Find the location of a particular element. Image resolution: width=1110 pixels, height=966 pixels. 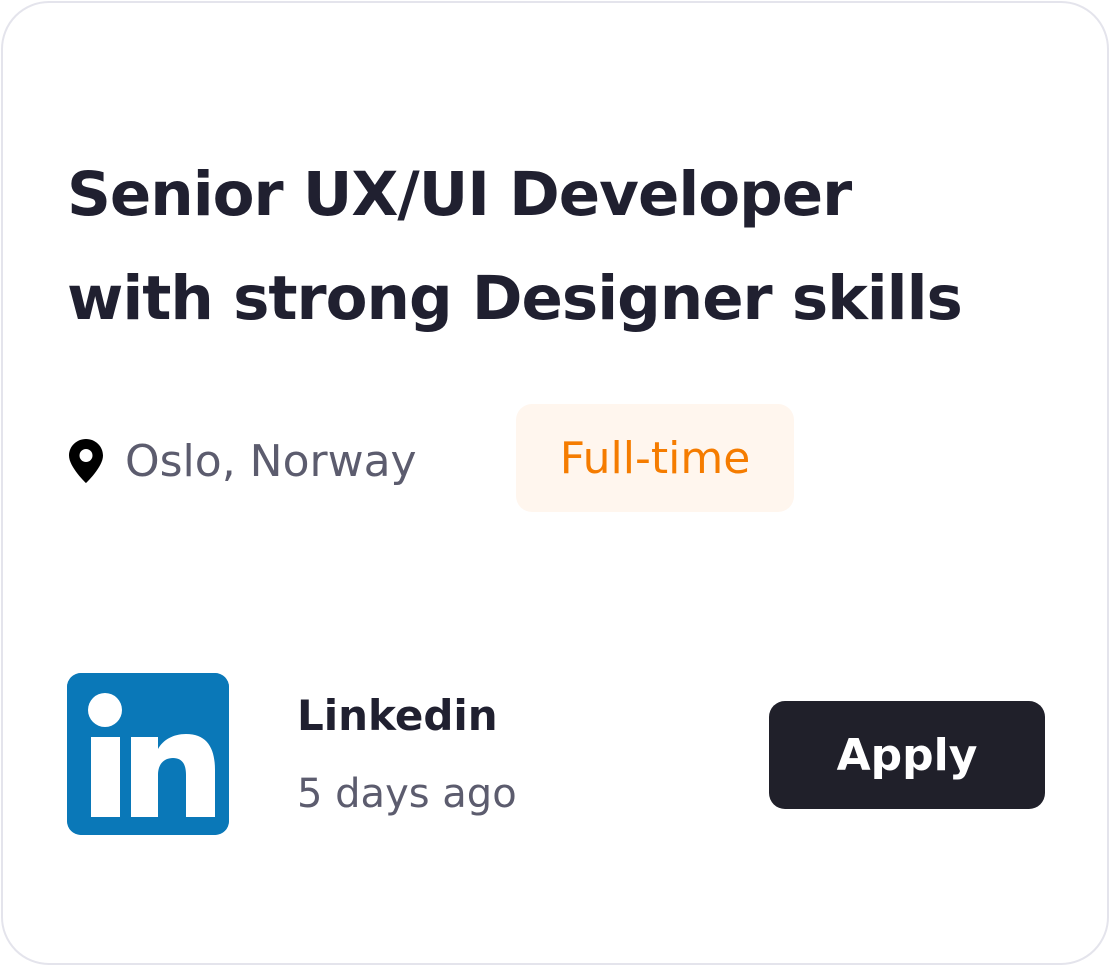

job-location: Oslo, Norway is located at coordinates (242, 461).